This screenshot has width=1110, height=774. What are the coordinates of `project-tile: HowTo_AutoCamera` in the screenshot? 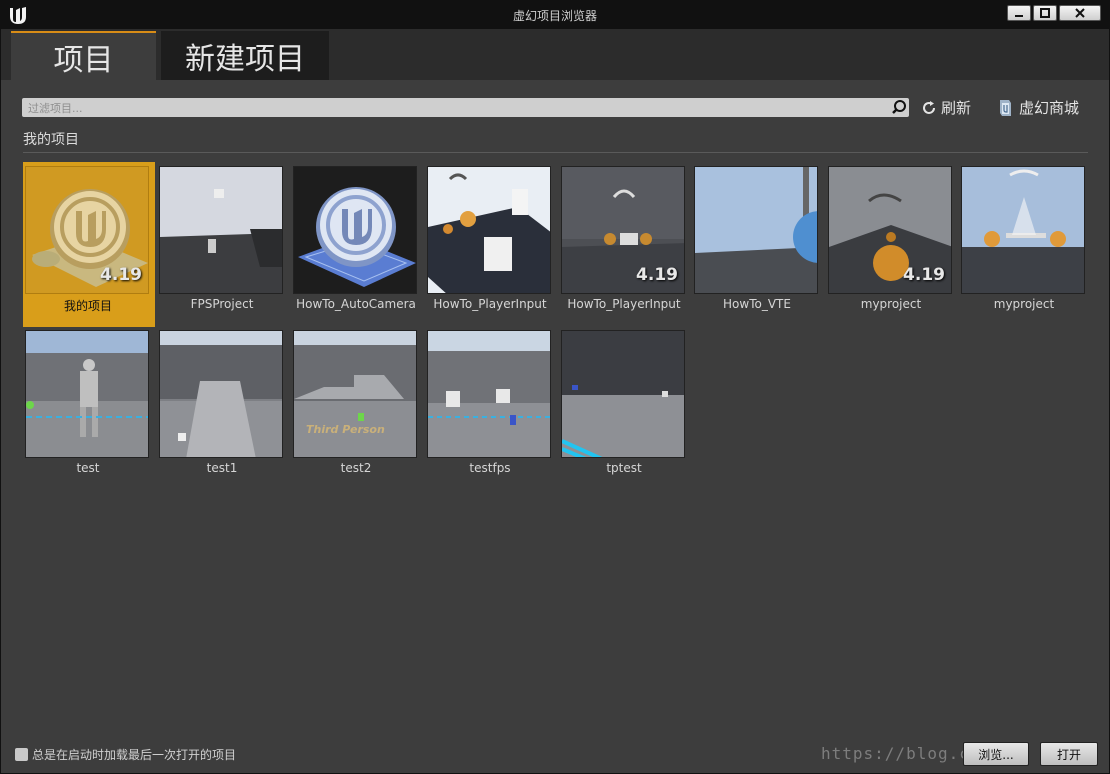 It's located at (357, 244).